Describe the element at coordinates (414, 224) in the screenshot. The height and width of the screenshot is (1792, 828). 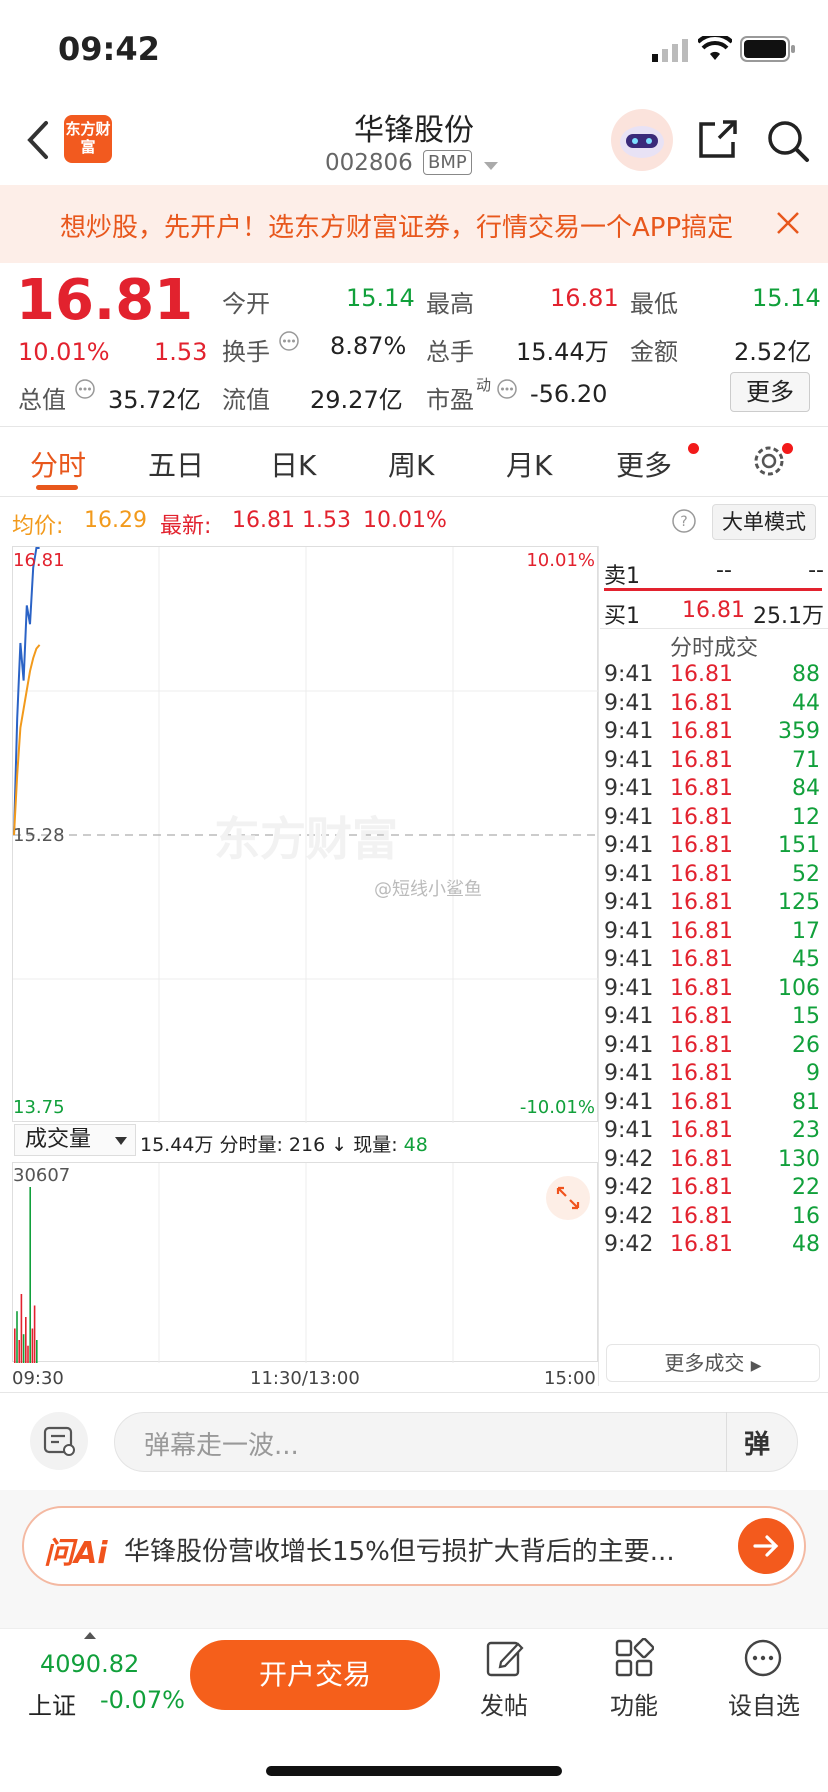
I see `promo-banner: 想炒股，先开户！选东方财富证券，行情交易一个APP搞定` at that location.